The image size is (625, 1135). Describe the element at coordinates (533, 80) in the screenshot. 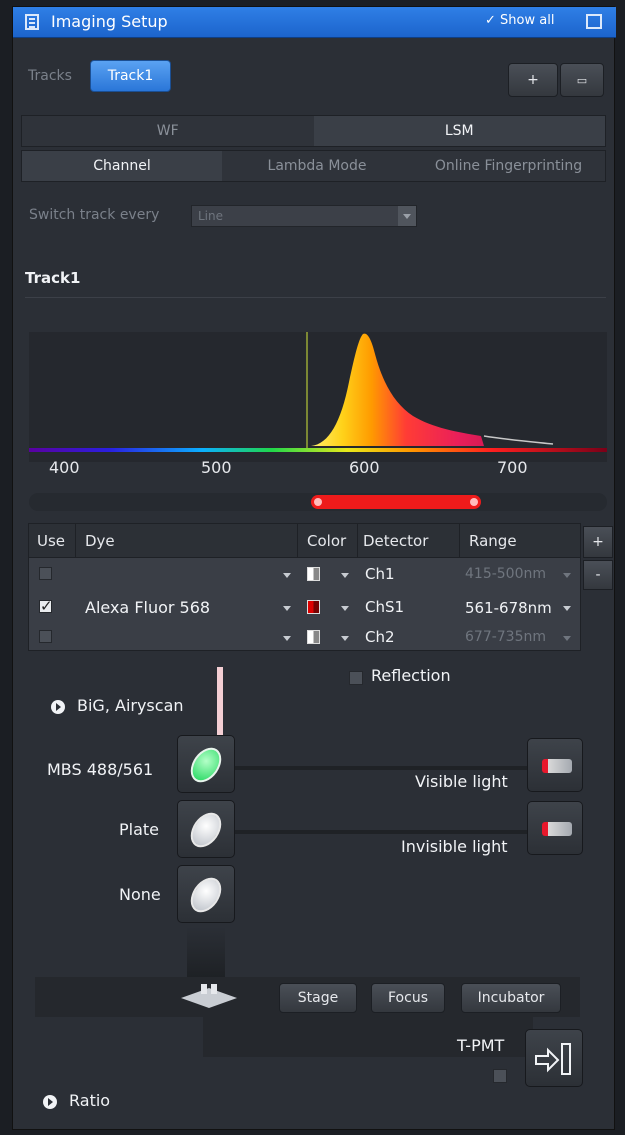

I see `add-track-button: +` at that location.